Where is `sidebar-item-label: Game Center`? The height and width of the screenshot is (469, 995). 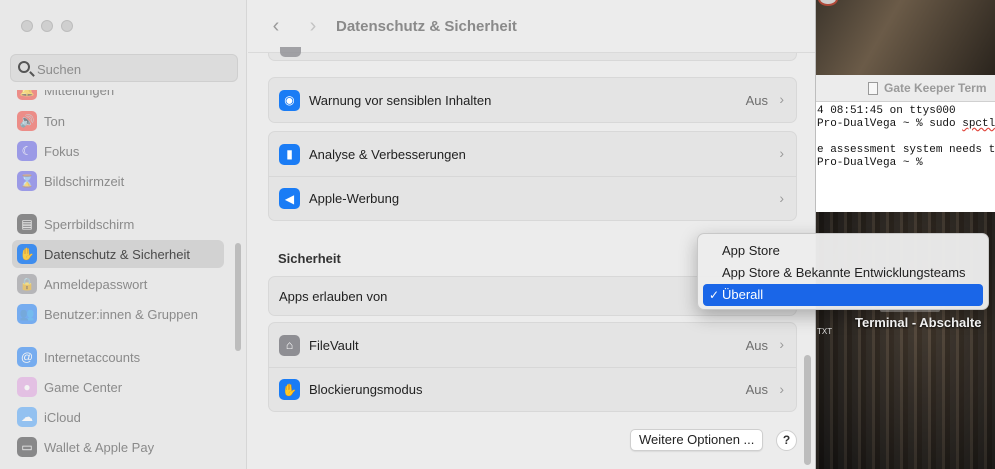 sidebar-item-label: Game Center is located at coordinates (83, 387).